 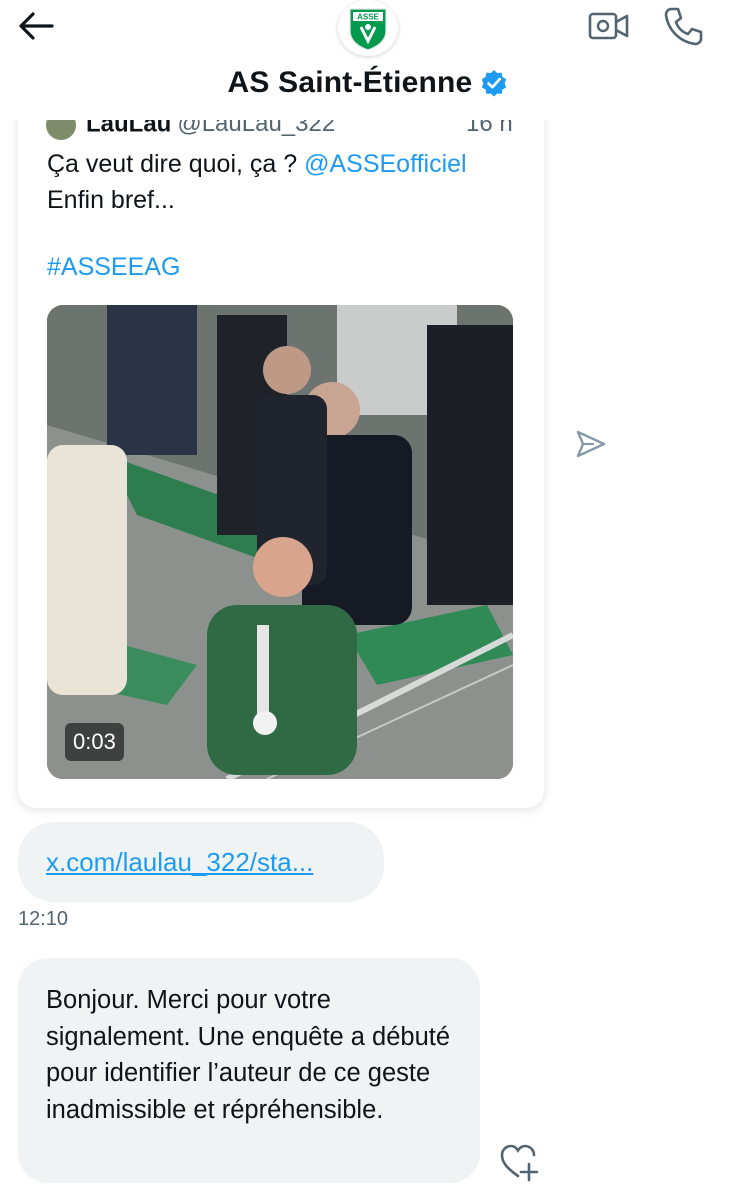 I want to click on video-camera-icon, so click(x=608, y=26).